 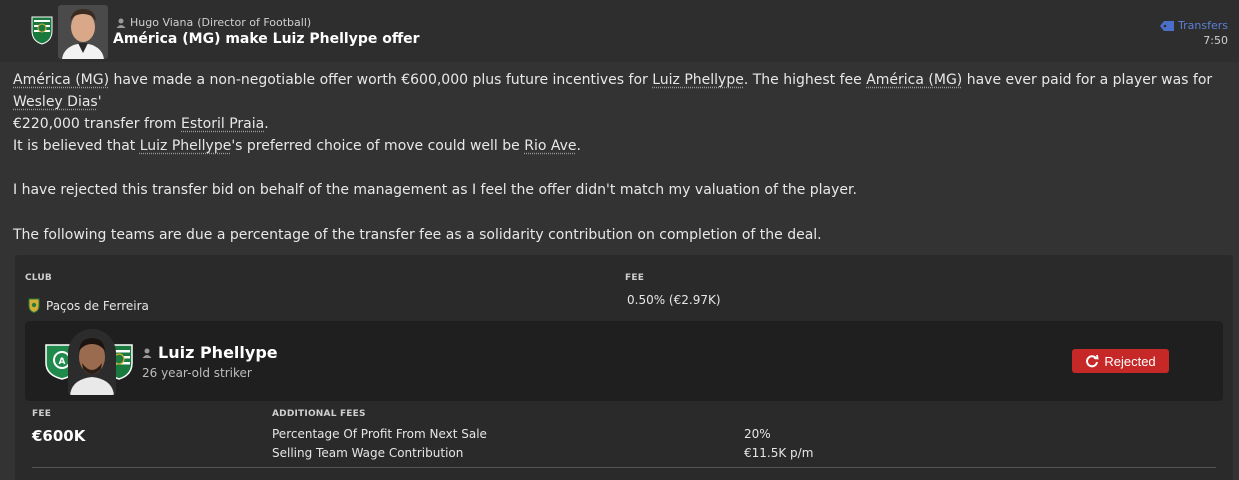 What do you see at coordinates (83, 32) in the screenshot?
I see `sender-avatar` at bounding box center [83, 32].